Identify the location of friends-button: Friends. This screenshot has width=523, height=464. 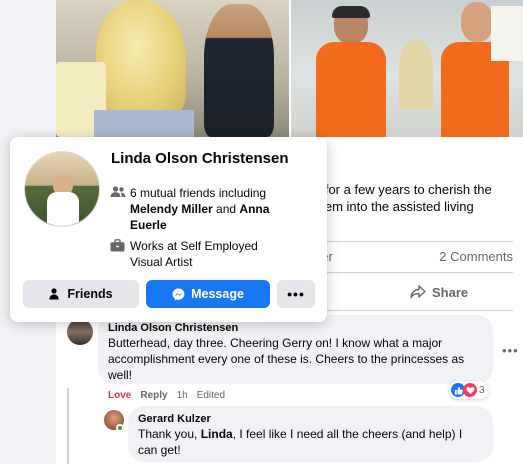
(81, 294).